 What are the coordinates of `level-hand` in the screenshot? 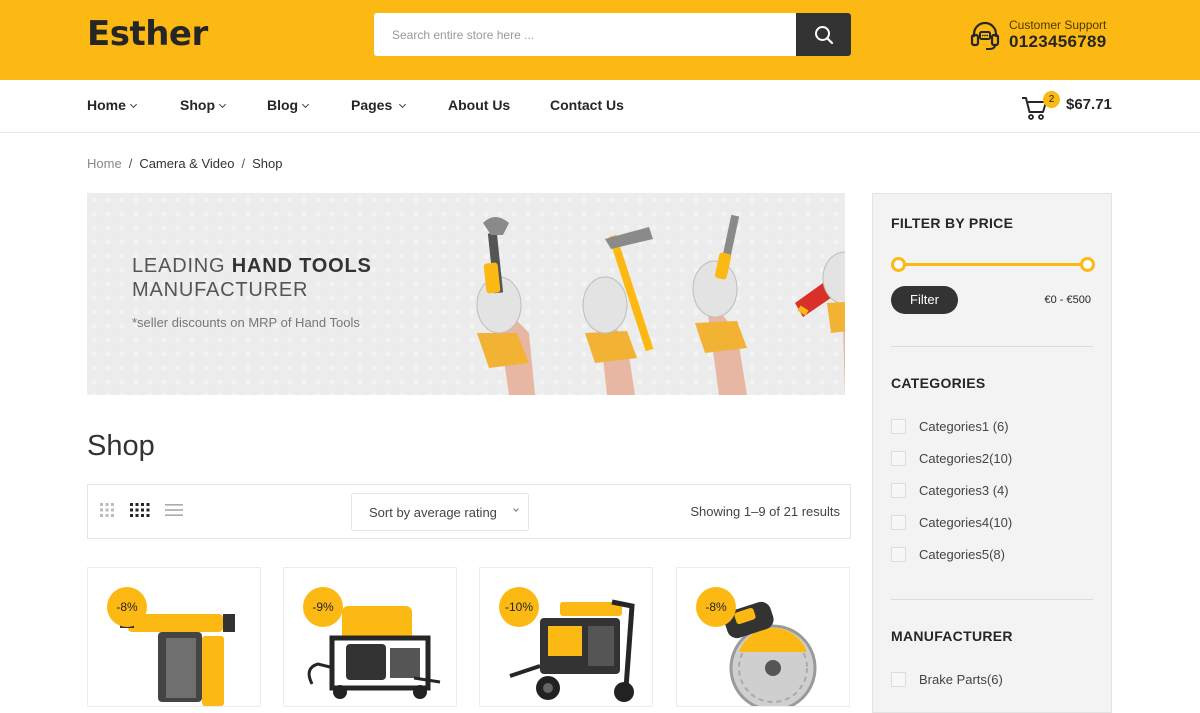 It's located at (820, 323).